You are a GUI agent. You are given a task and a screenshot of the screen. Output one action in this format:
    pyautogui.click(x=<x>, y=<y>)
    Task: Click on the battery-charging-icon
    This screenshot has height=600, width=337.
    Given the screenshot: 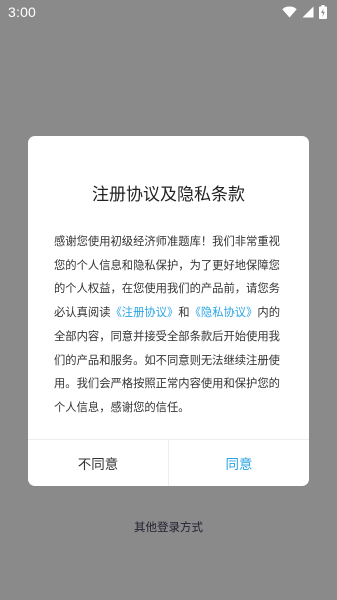 What is the action you would take?
    pyautogui.click(x=323, y=12)
    